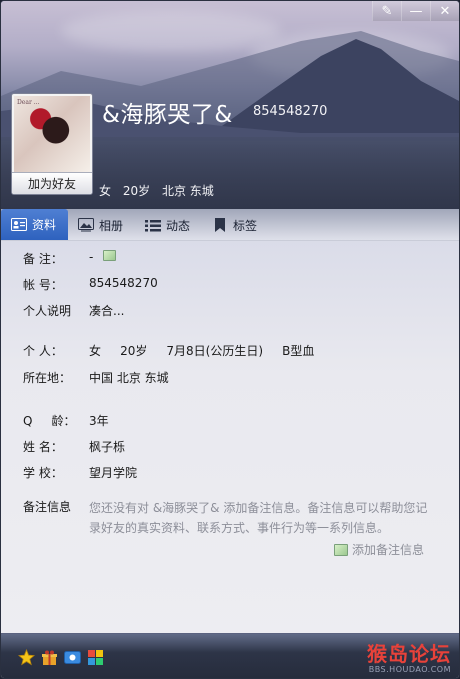  I want to click on q-age-row: Q 龄： 3年, so click(66, 420).